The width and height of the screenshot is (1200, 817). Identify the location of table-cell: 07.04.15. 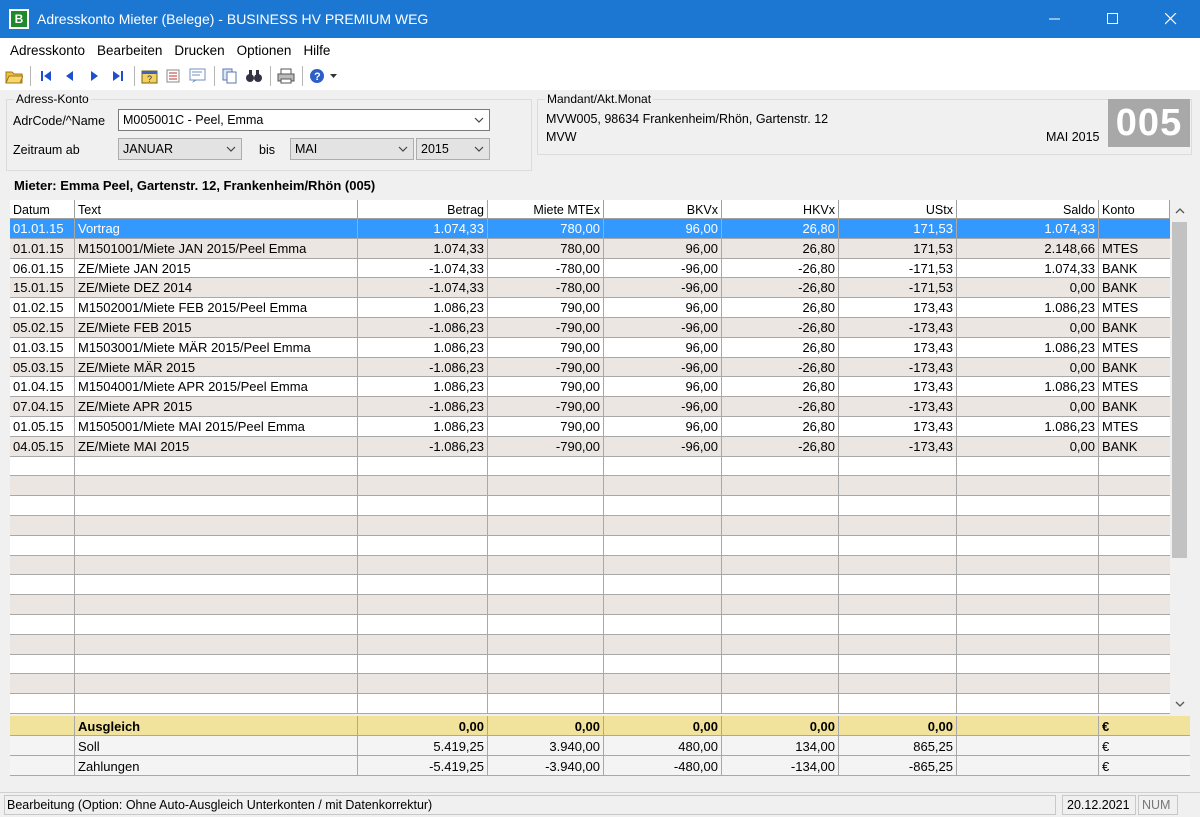
(42, 406).